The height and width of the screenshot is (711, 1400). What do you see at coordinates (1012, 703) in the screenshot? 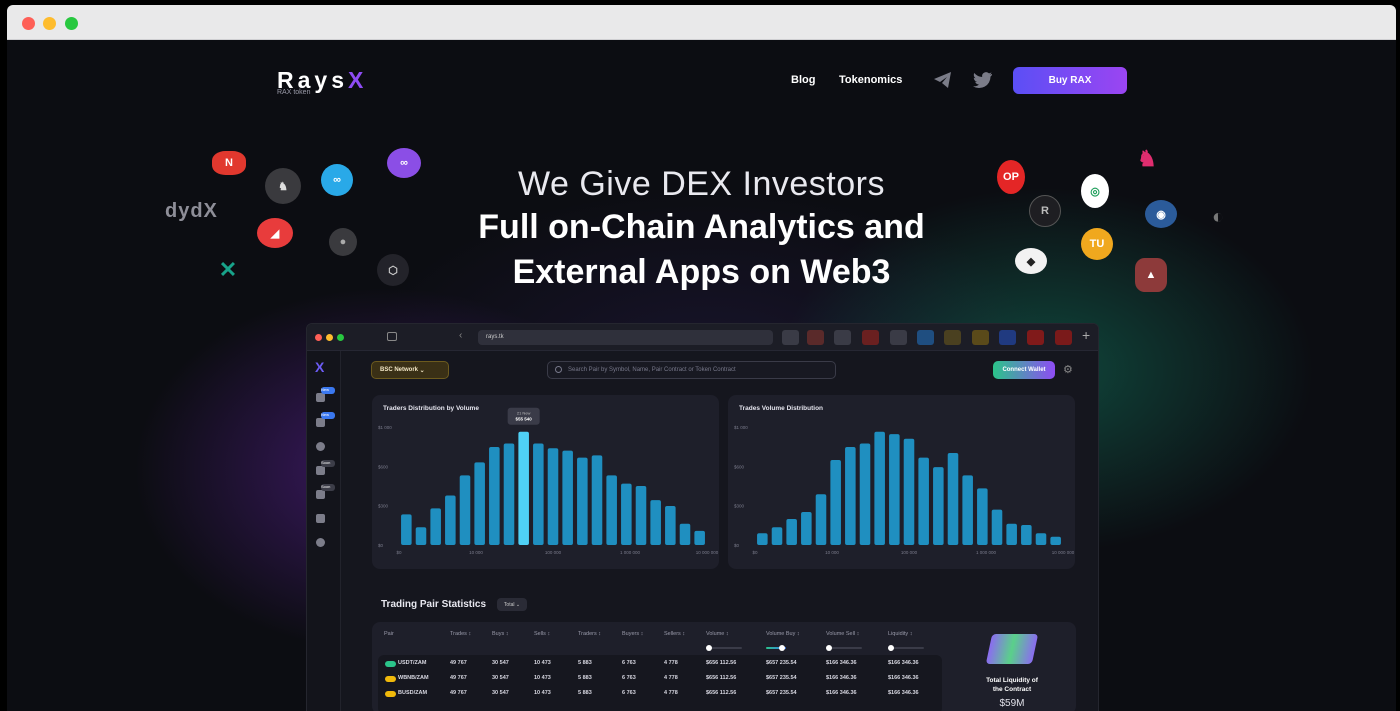
I see `liquidity-value: $59M` at bounding box center [1012, 703].